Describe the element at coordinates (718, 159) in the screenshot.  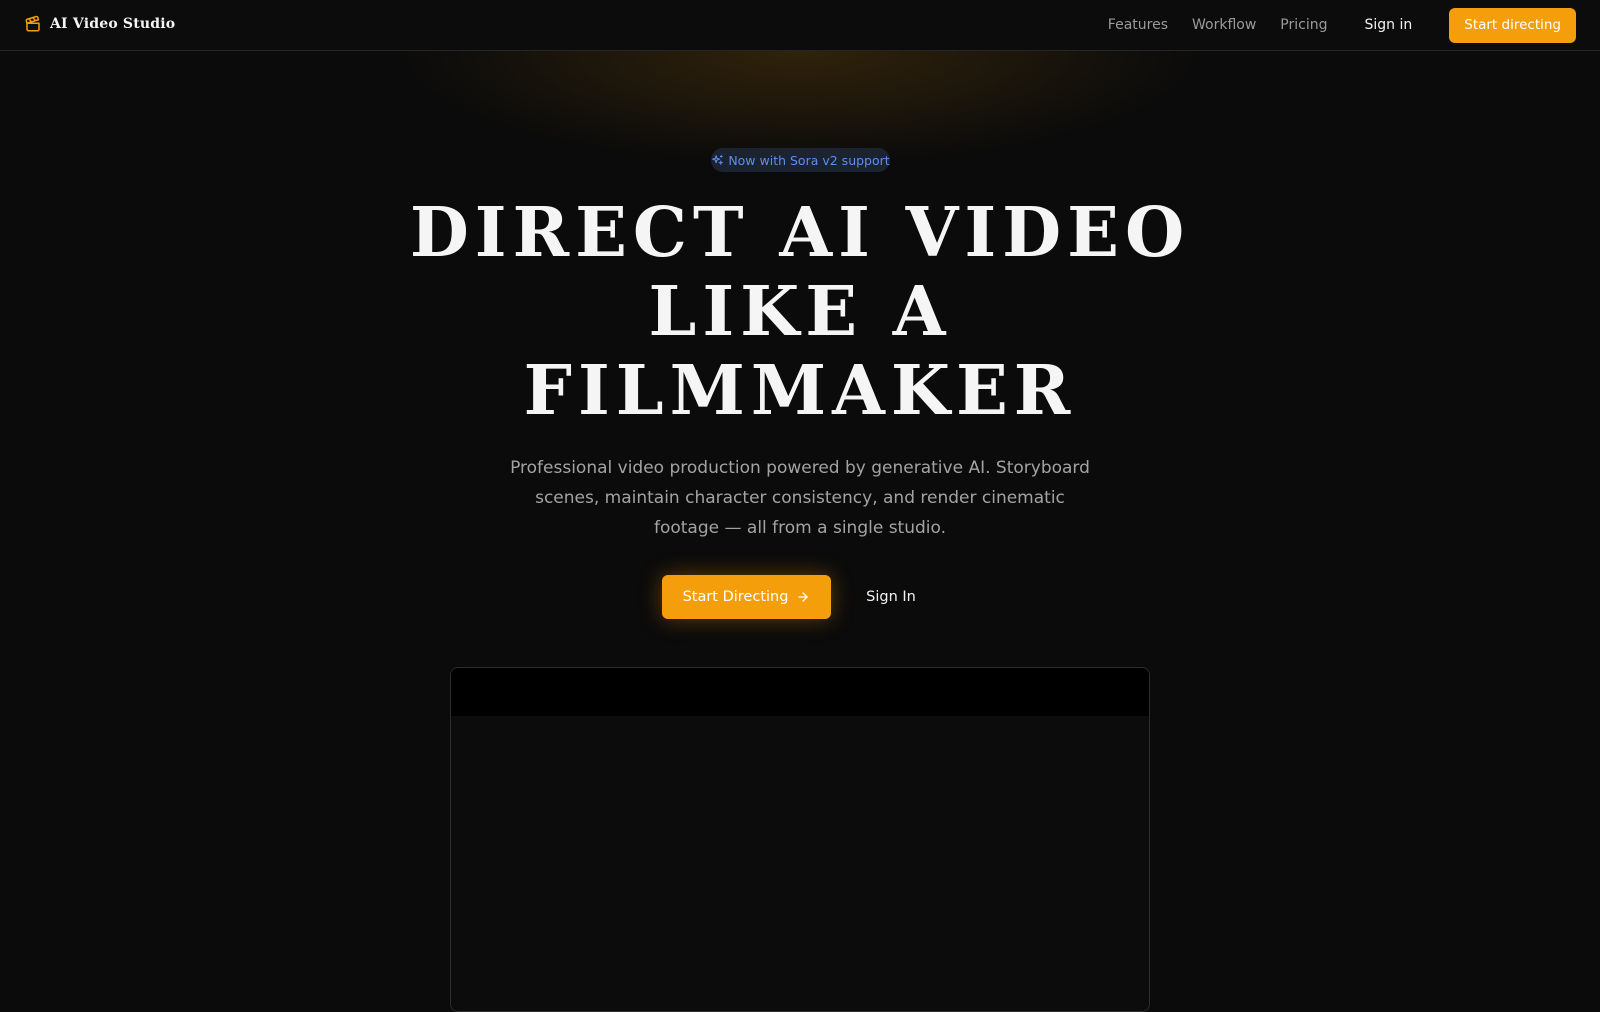
I see `sparkles-icon` at that location.